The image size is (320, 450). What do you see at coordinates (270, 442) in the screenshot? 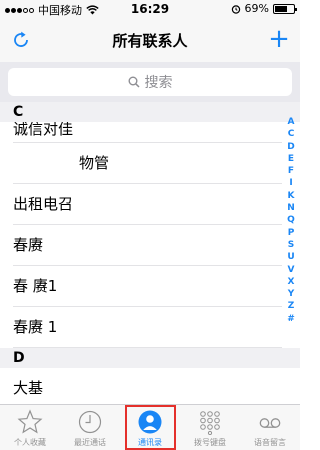
I see `tab-label: 语音留言` at bounding box center [270, 442].